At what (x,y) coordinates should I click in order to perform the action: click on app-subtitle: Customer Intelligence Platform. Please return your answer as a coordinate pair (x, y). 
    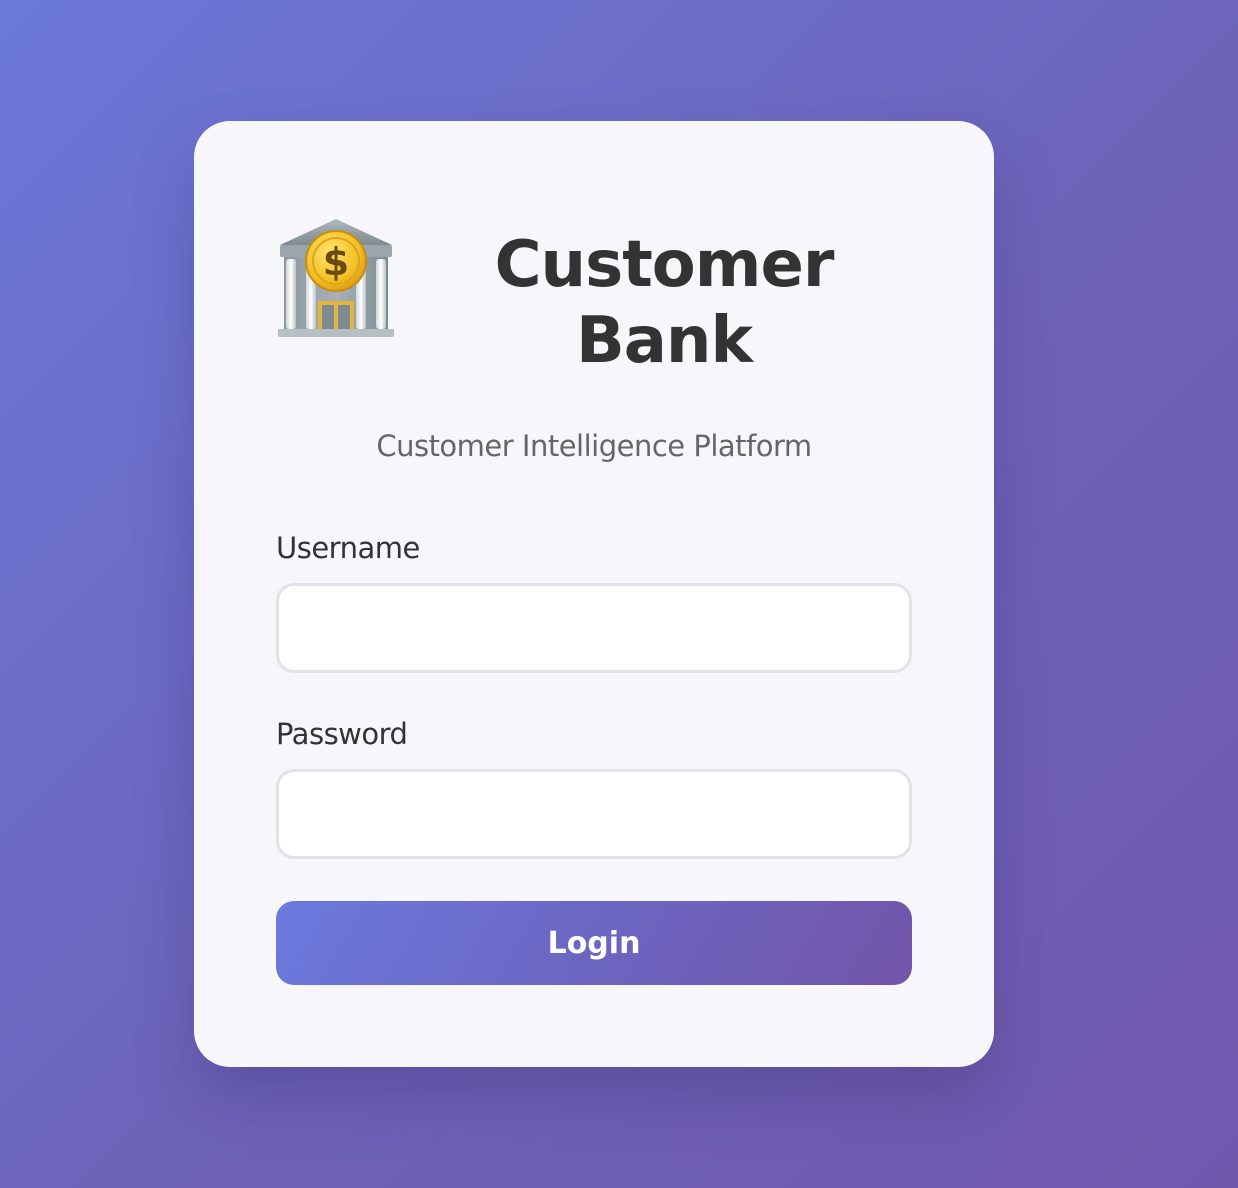
    Looking at the image, I should click on (594, 446).